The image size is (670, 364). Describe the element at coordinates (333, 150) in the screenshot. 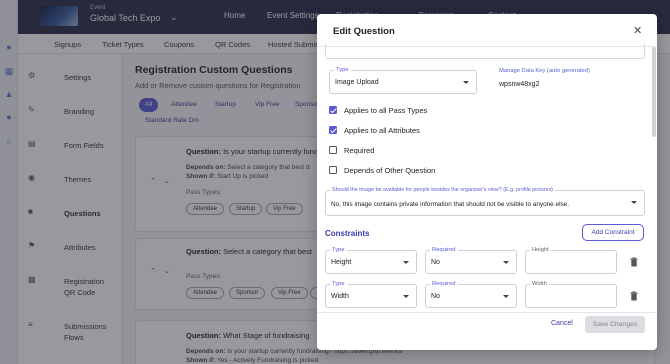

I see `checkbox-required` at that location.